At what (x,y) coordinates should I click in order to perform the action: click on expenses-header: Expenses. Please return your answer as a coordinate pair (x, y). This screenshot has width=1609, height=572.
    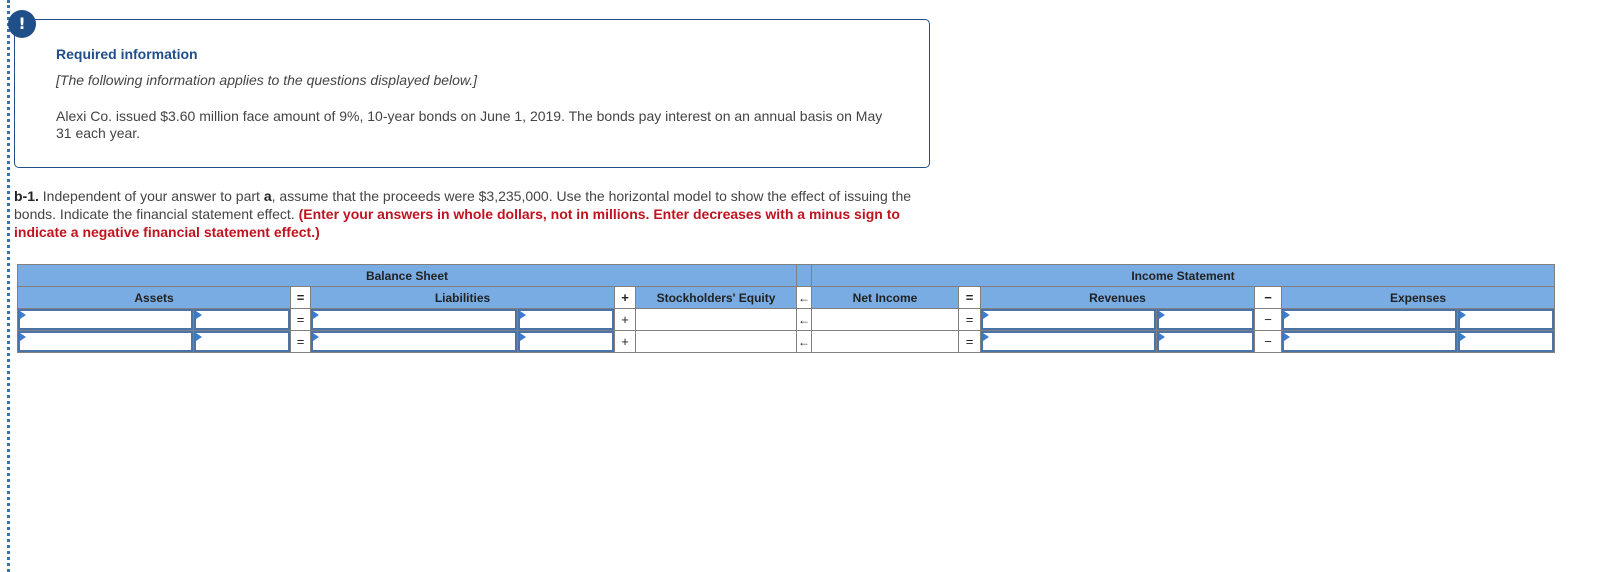
    Looking at the image, I should click on (1418, 297).